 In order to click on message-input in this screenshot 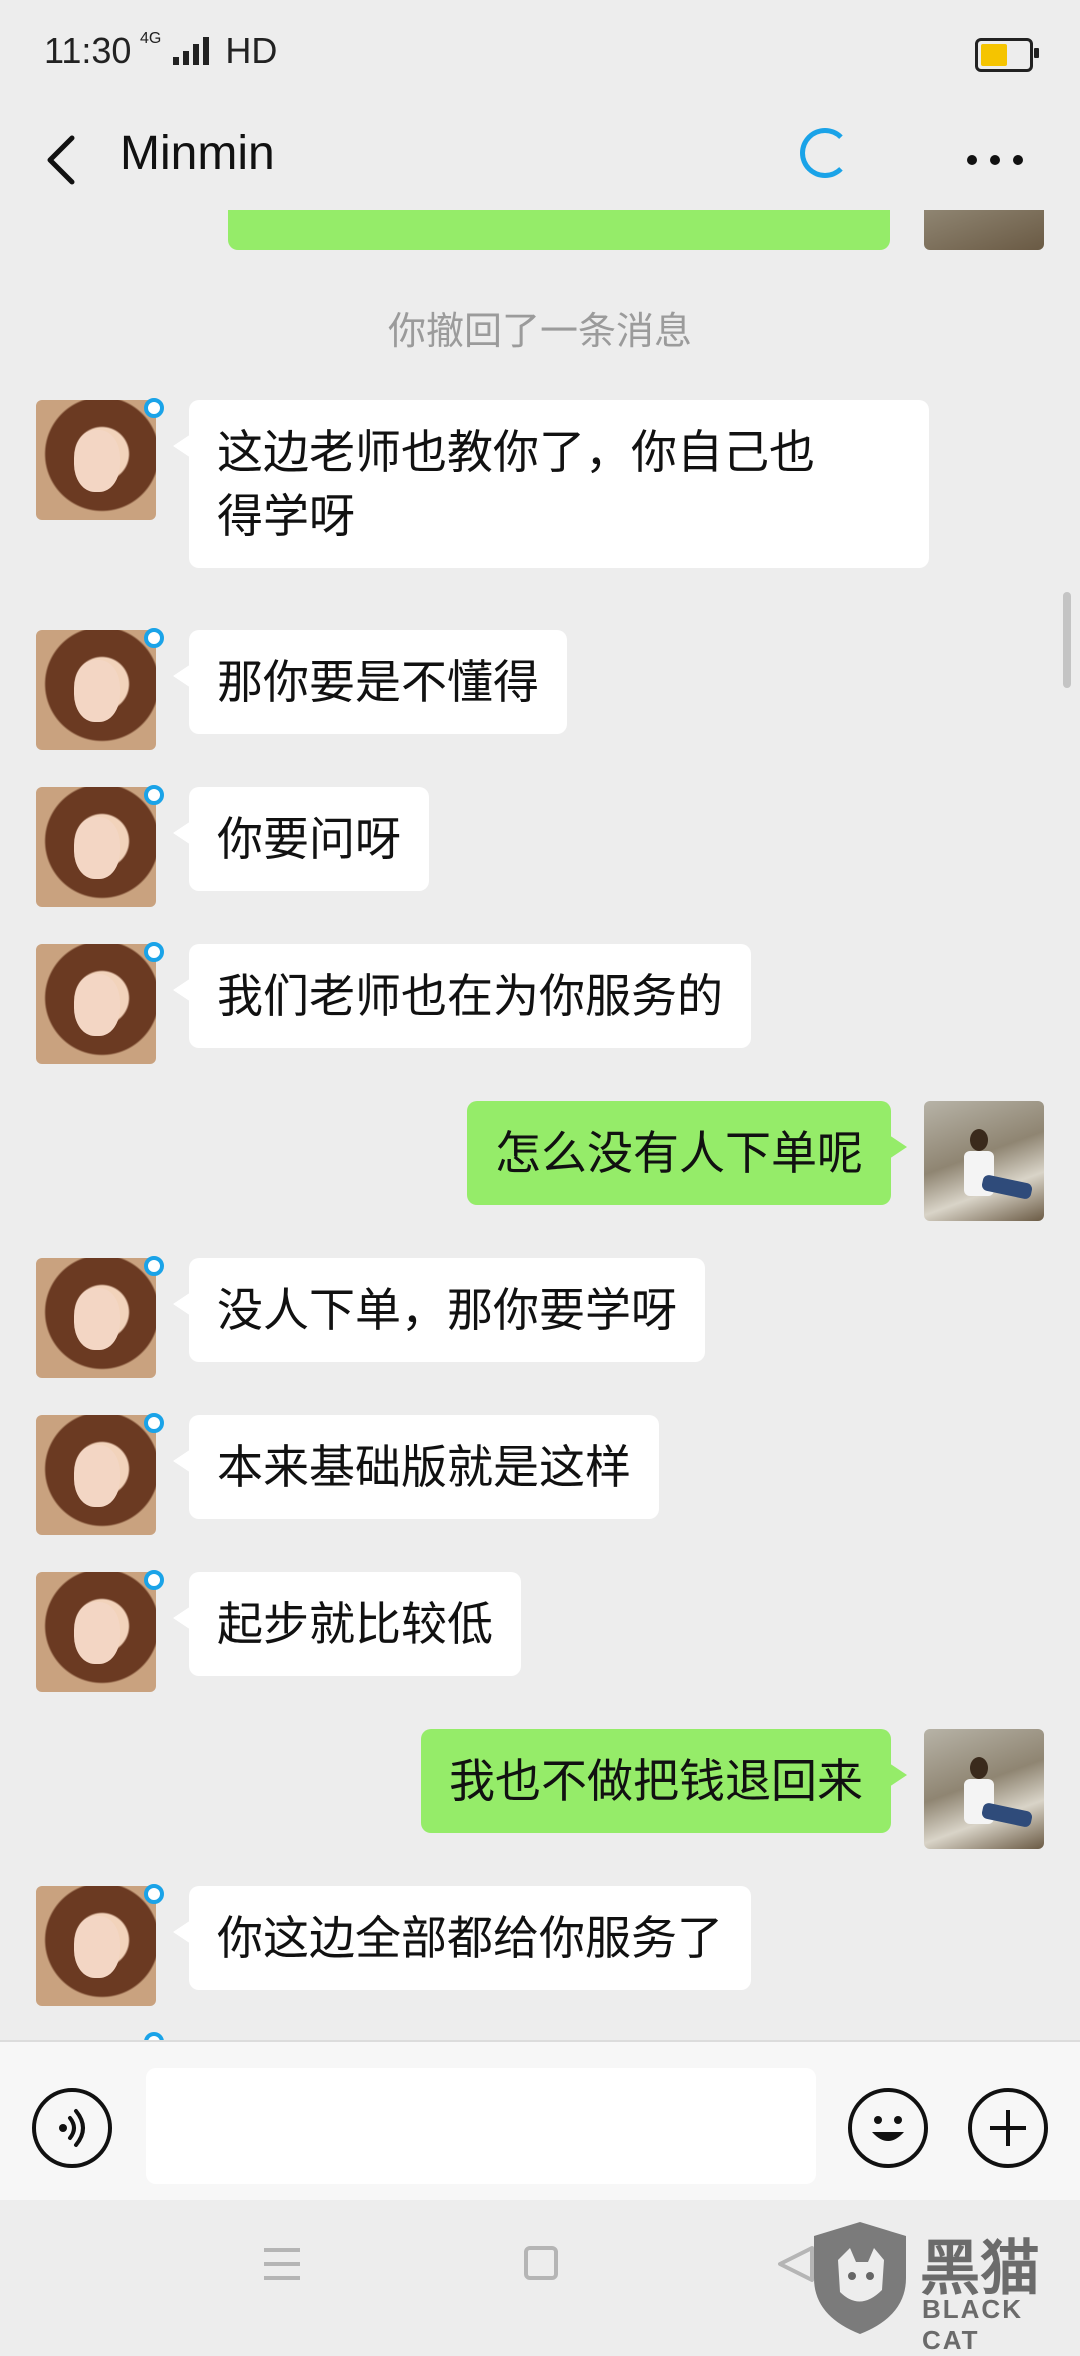, I will do `click(481, 2126)`.